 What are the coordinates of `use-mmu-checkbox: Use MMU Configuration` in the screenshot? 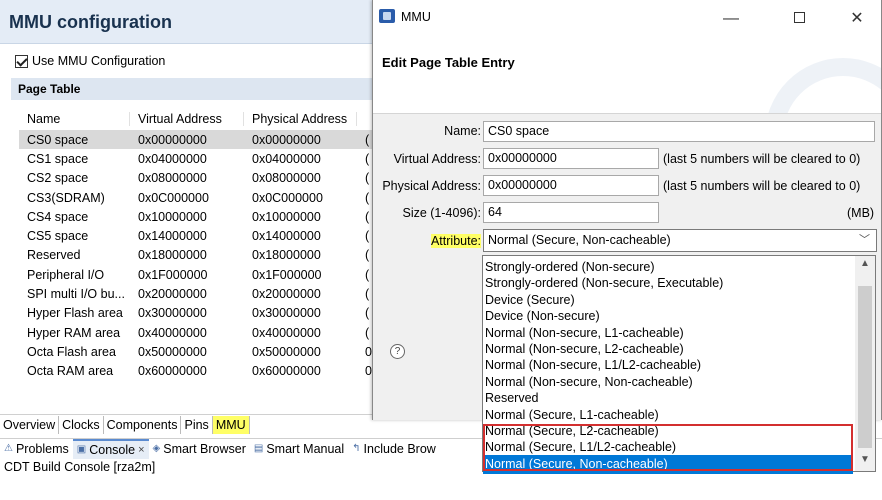 It's located at (90, 61).